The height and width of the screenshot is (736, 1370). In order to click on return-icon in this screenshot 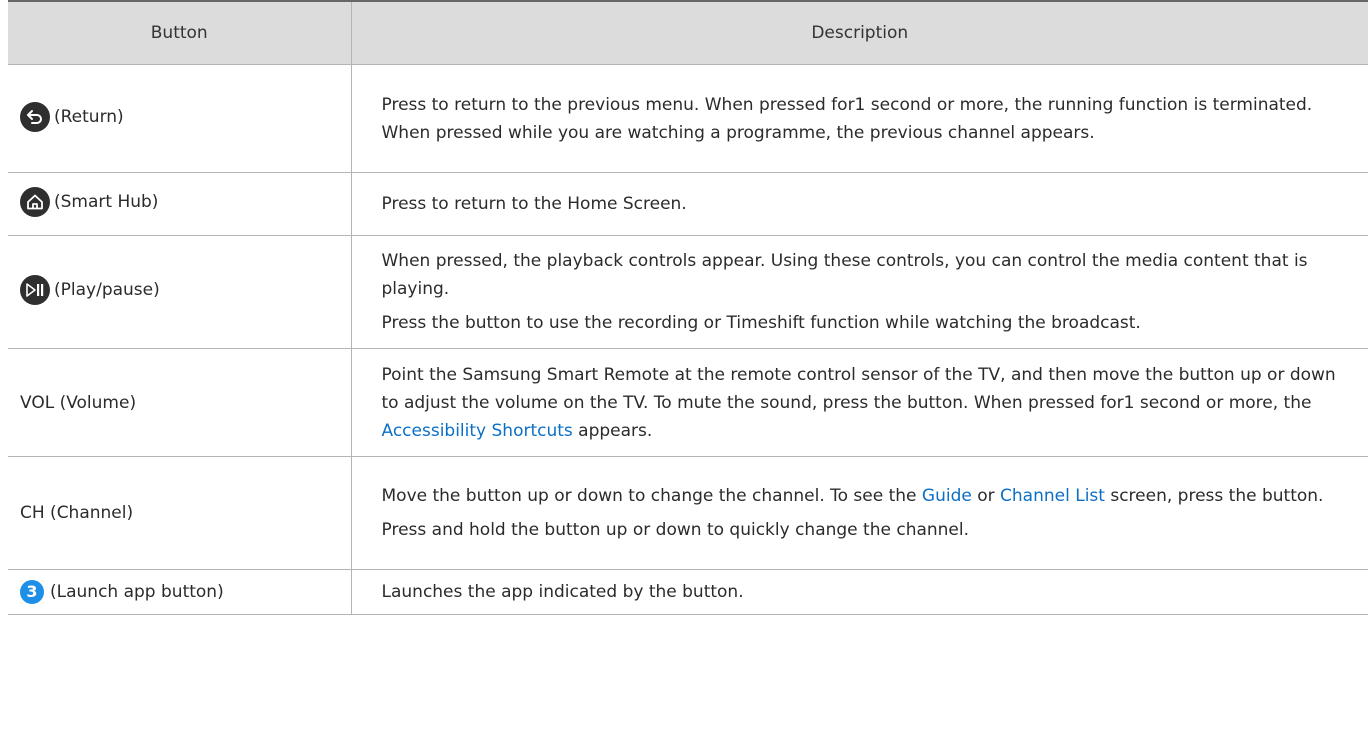, I will do `click(35, 116)`.